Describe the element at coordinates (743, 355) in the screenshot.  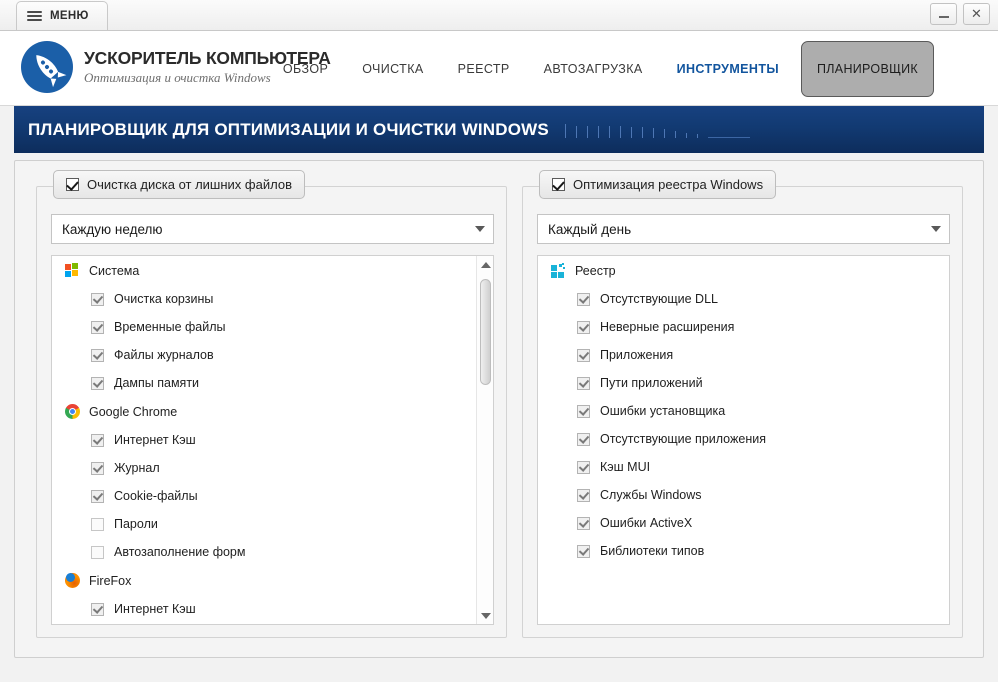
I see `list-item: Приложения` at that location.